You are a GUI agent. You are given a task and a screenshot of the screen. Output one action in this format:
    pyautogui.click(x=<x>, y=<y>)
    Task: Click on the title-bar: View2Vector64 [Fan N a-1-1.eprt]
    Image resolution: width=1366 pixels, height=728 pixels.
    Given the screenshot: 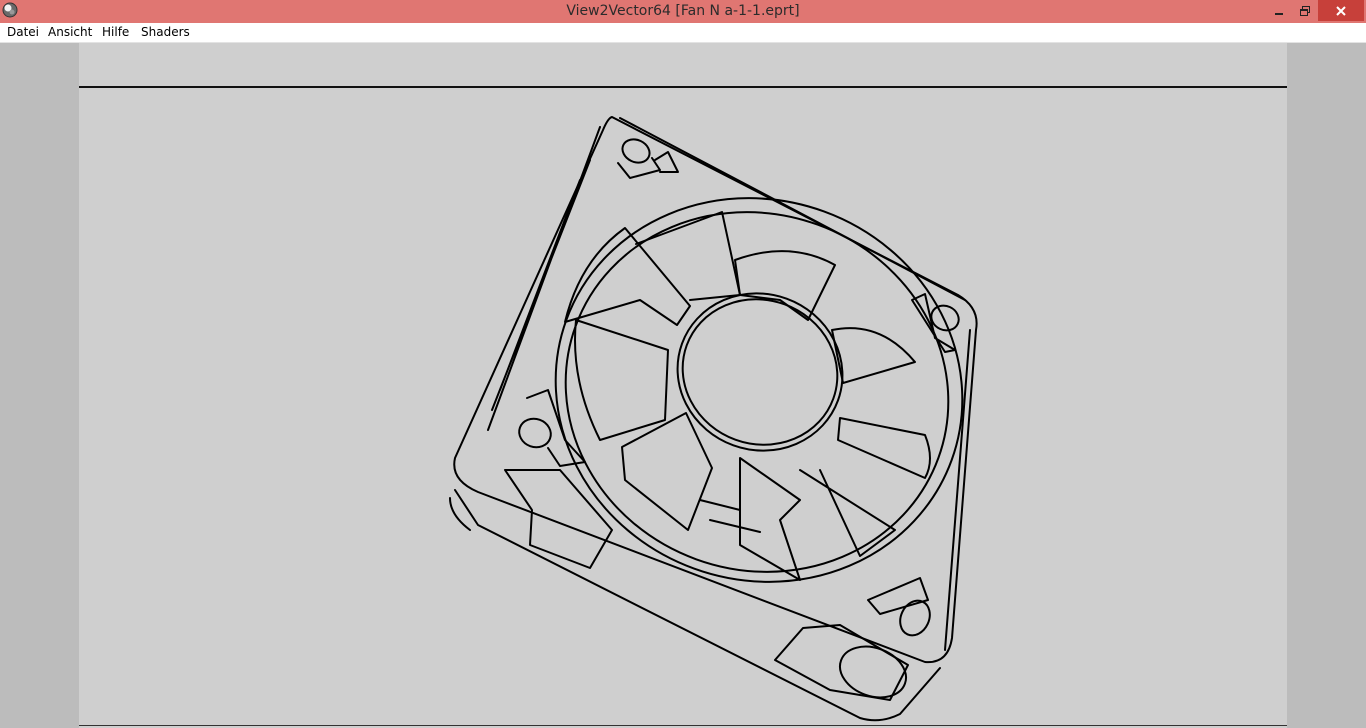 What is the action you would take?
    pyautogui.click(x=683, y=11)
    